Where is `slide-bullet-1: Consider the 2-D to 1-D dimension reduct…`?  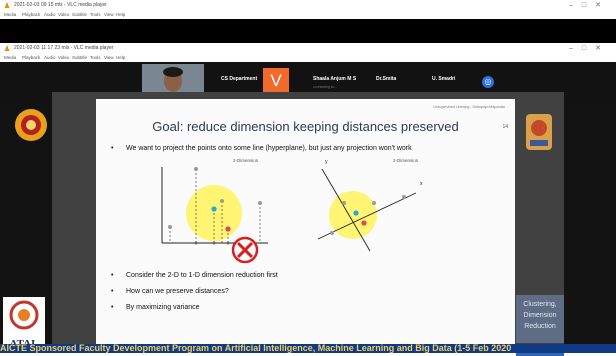 slide-bullet-1: Consider the 2-D to 1-D dimension reduct… is located at coordinates (194, 275).